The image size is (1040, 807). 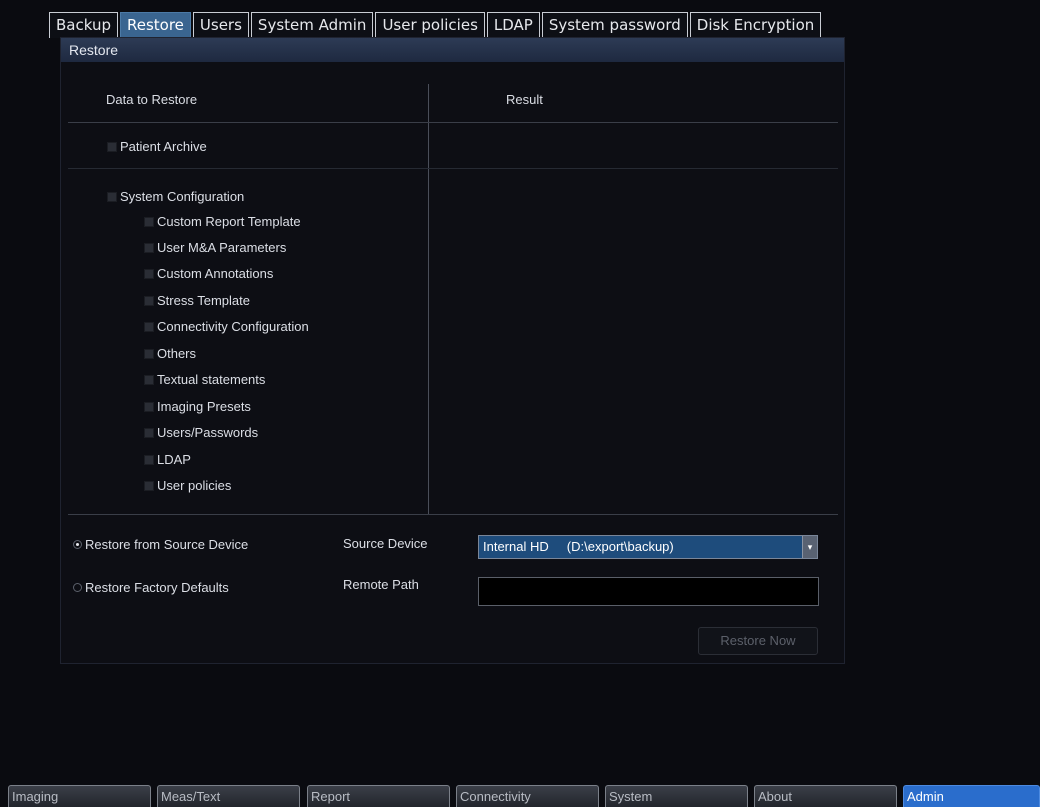 What do you see at coordinates (676, 796) in the screenshot?
I see `bottom-tab-system: System` at bounding box center [676, 796].